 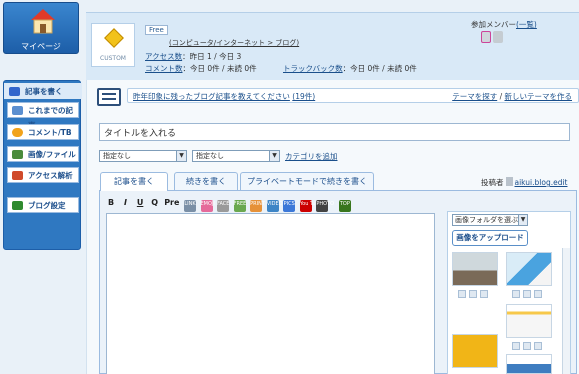 I want to click on access-stats: アクセス数：昨日 1 / 今日 3, so click(x=193, y=56).